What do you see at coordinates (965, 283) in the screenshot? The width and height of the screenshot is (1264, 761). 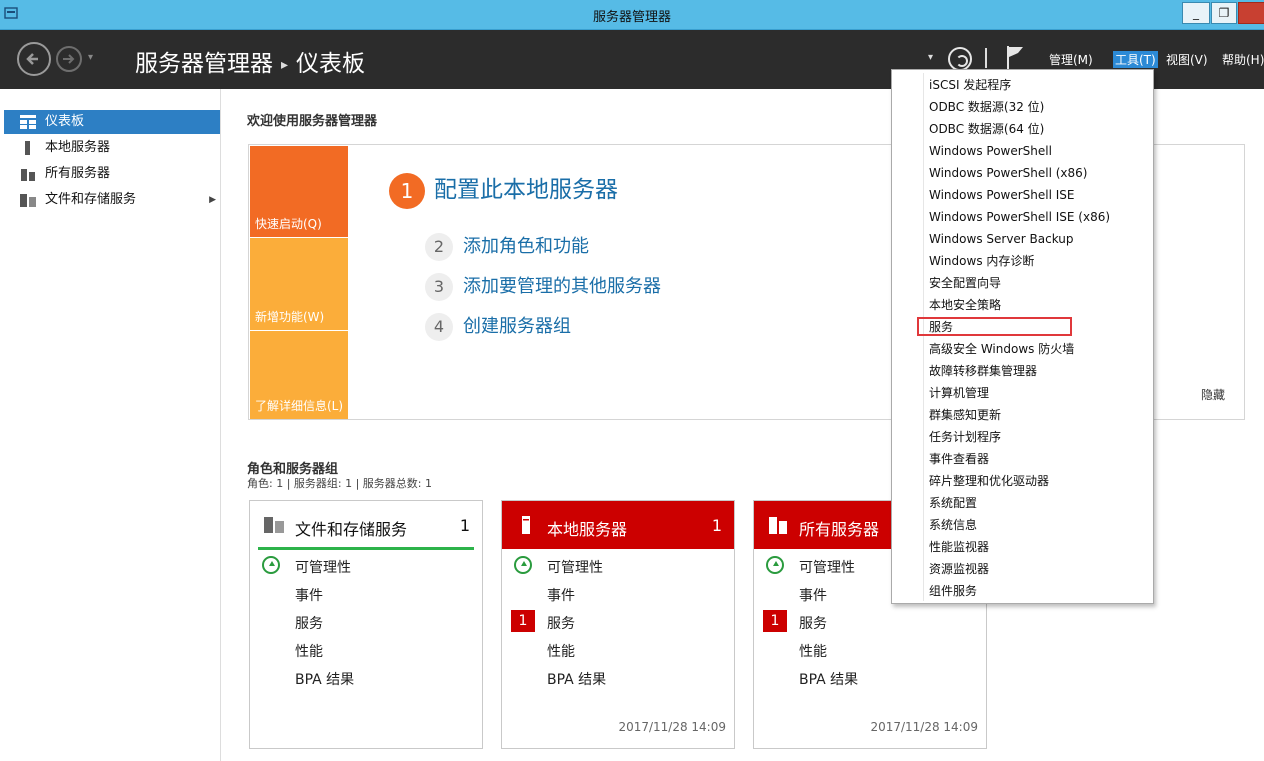 I see `menu-item-security-config-wizard: 安全配置向导` at bounding box center [965, 283].